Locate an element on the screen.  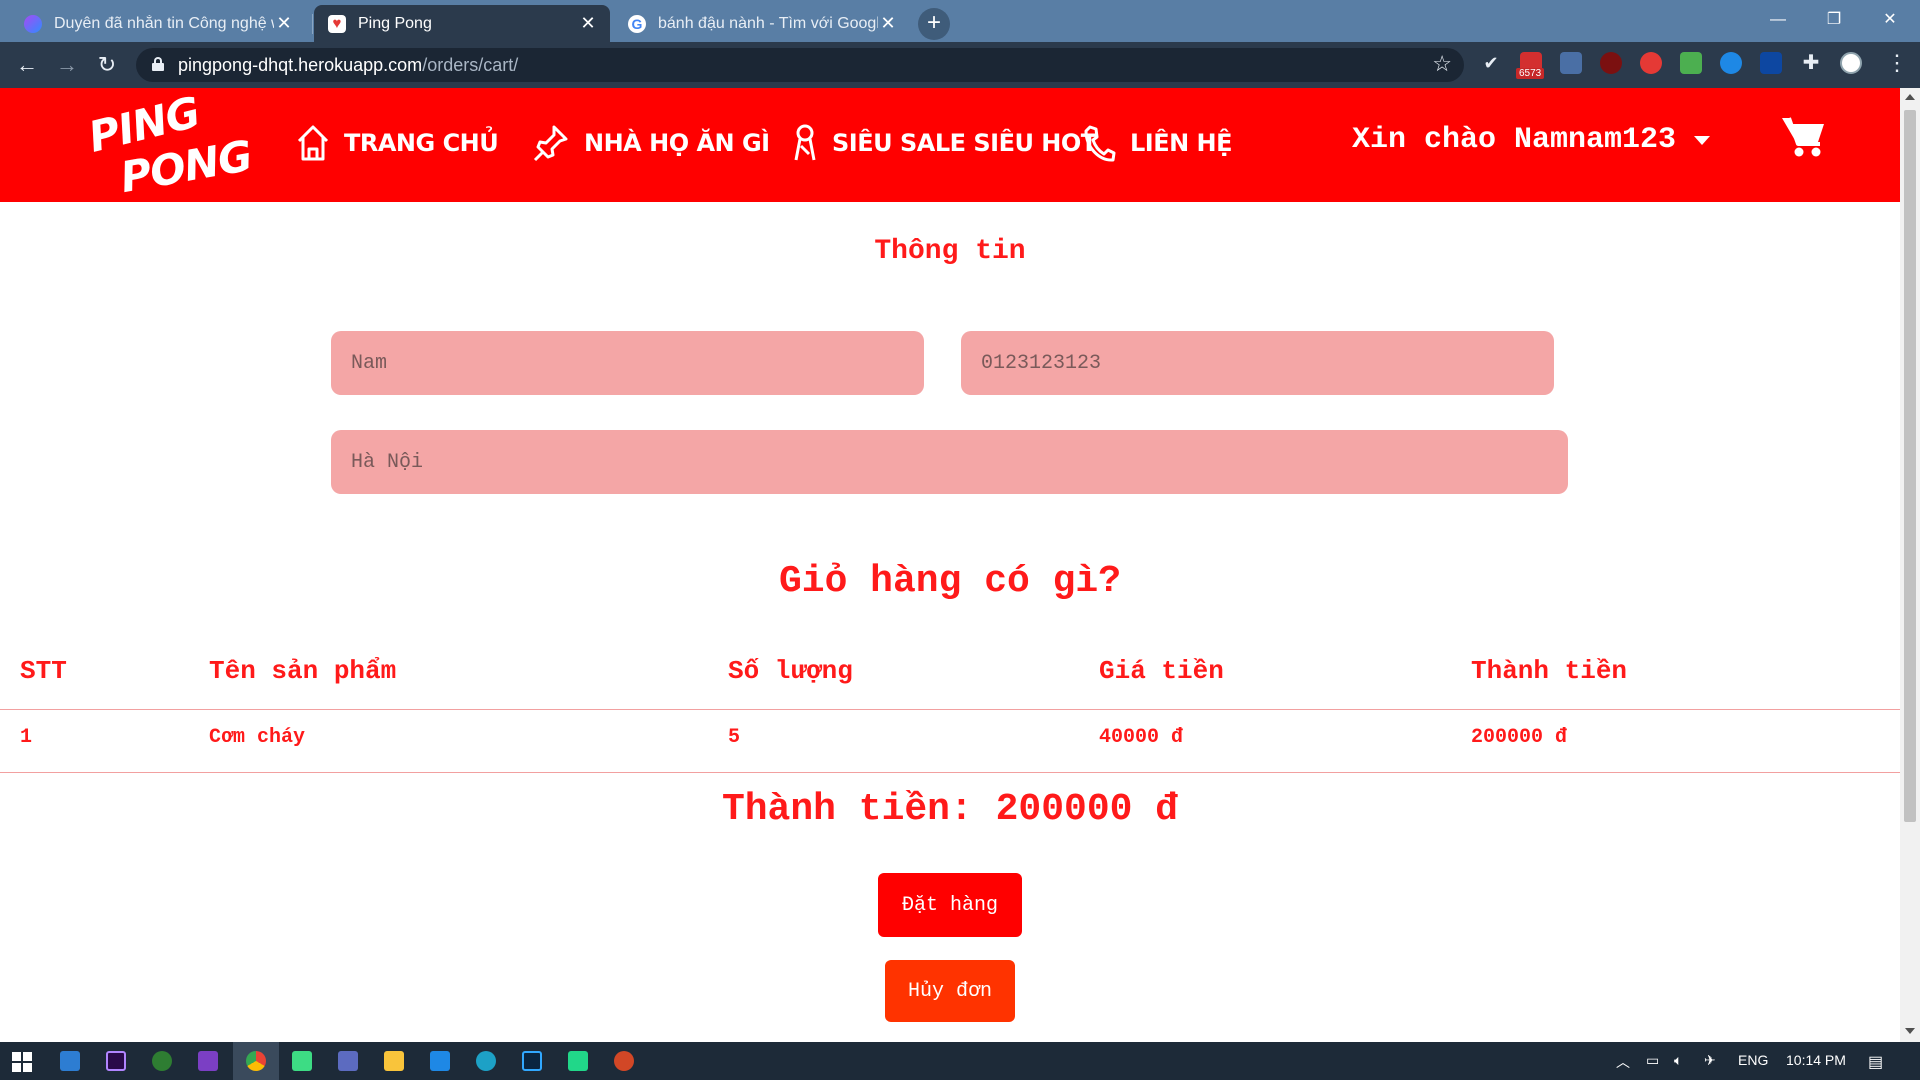
edge-app-icon is located at coordinates (486, 1061).